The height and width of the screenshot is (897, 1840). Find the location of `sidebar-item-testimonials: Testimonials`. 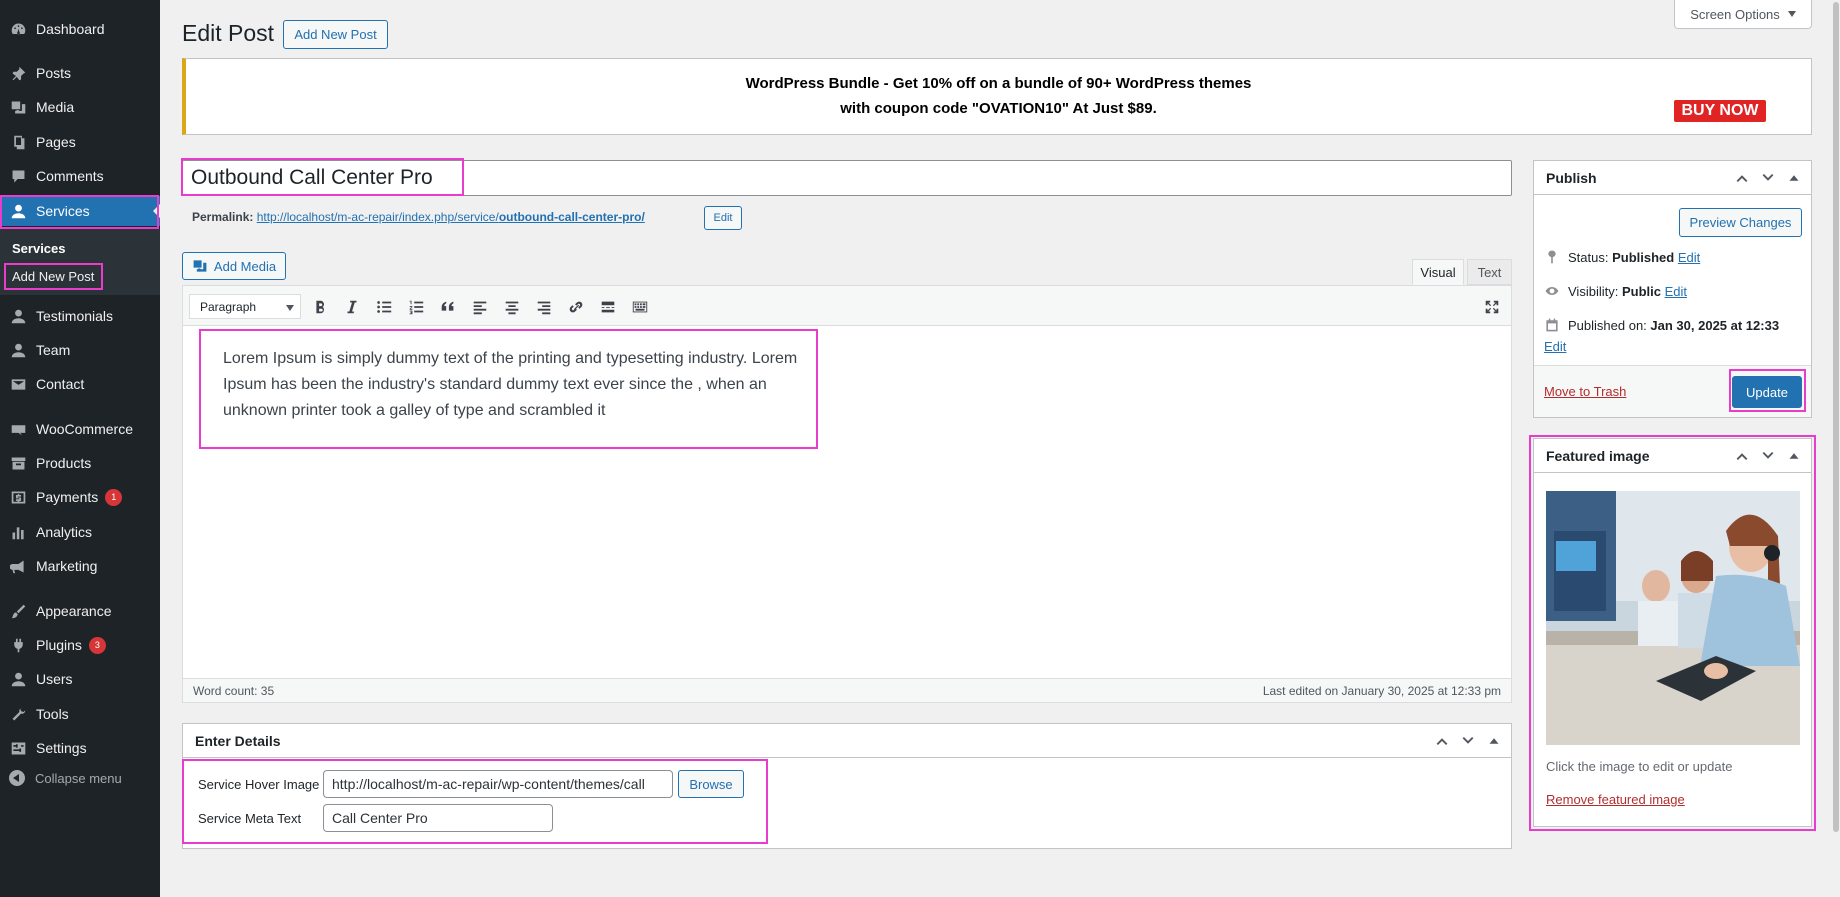

sidebar-item-testimonials: Testimonials is located at coordinates (80, 316).